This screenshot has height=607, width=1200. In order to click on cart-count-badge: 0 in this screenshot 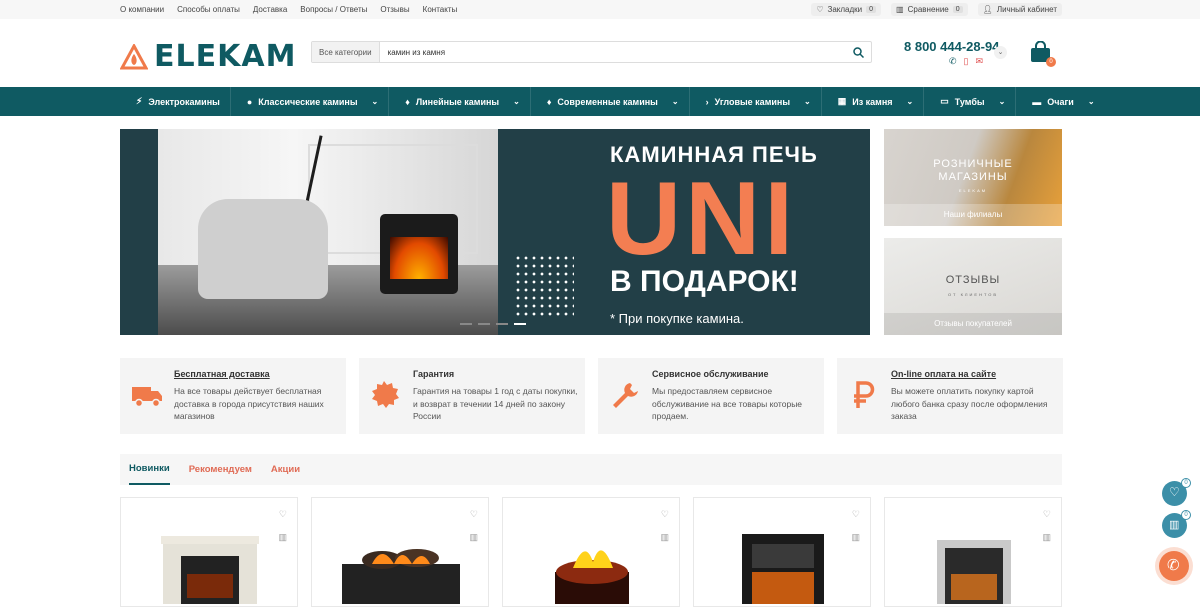, I will do `click(1051, 62)`.